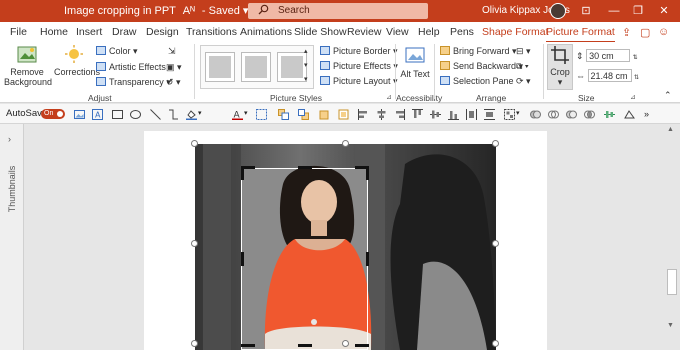 The width and height of the screenshot is (680, 350). Describe the element at coordinates (305, 345) in the screenshot. I see `crop-handle-bottom` at that location.